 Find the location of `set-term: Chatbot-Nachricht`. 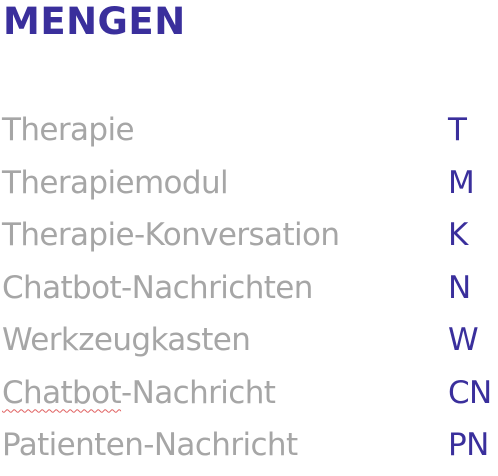

set-term: Chatbot-Nachricht is located at coordinates (139, 393).